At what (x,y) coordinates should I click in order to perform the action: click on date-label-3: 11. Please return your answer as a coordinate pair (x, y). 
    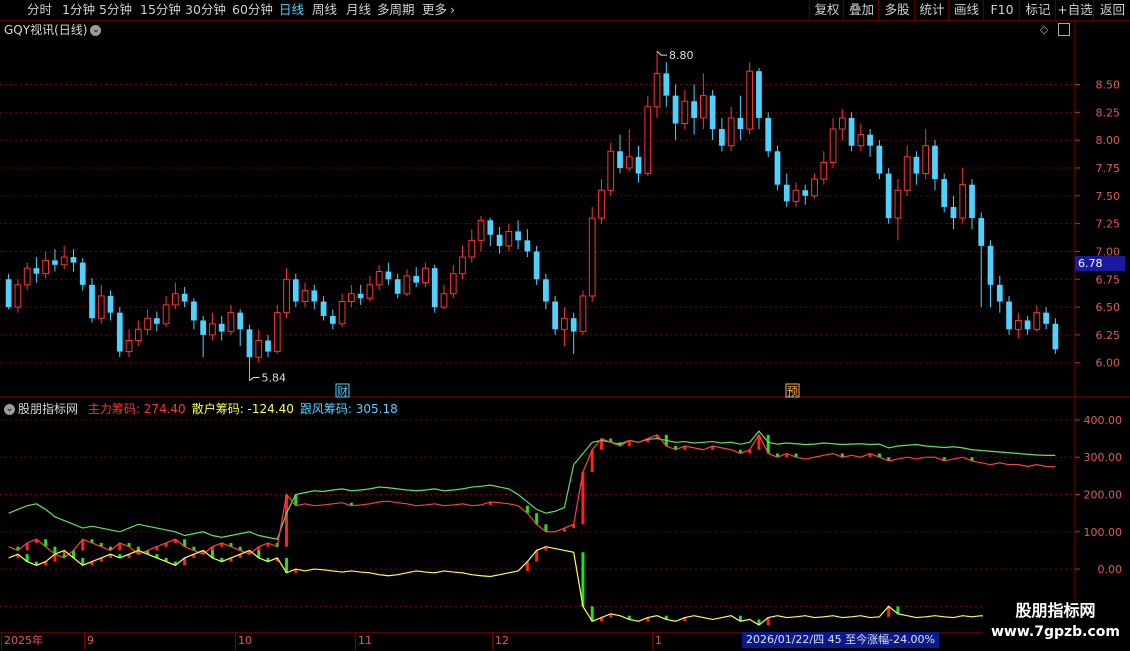
    Looking at the image, I should click on (365, 640).